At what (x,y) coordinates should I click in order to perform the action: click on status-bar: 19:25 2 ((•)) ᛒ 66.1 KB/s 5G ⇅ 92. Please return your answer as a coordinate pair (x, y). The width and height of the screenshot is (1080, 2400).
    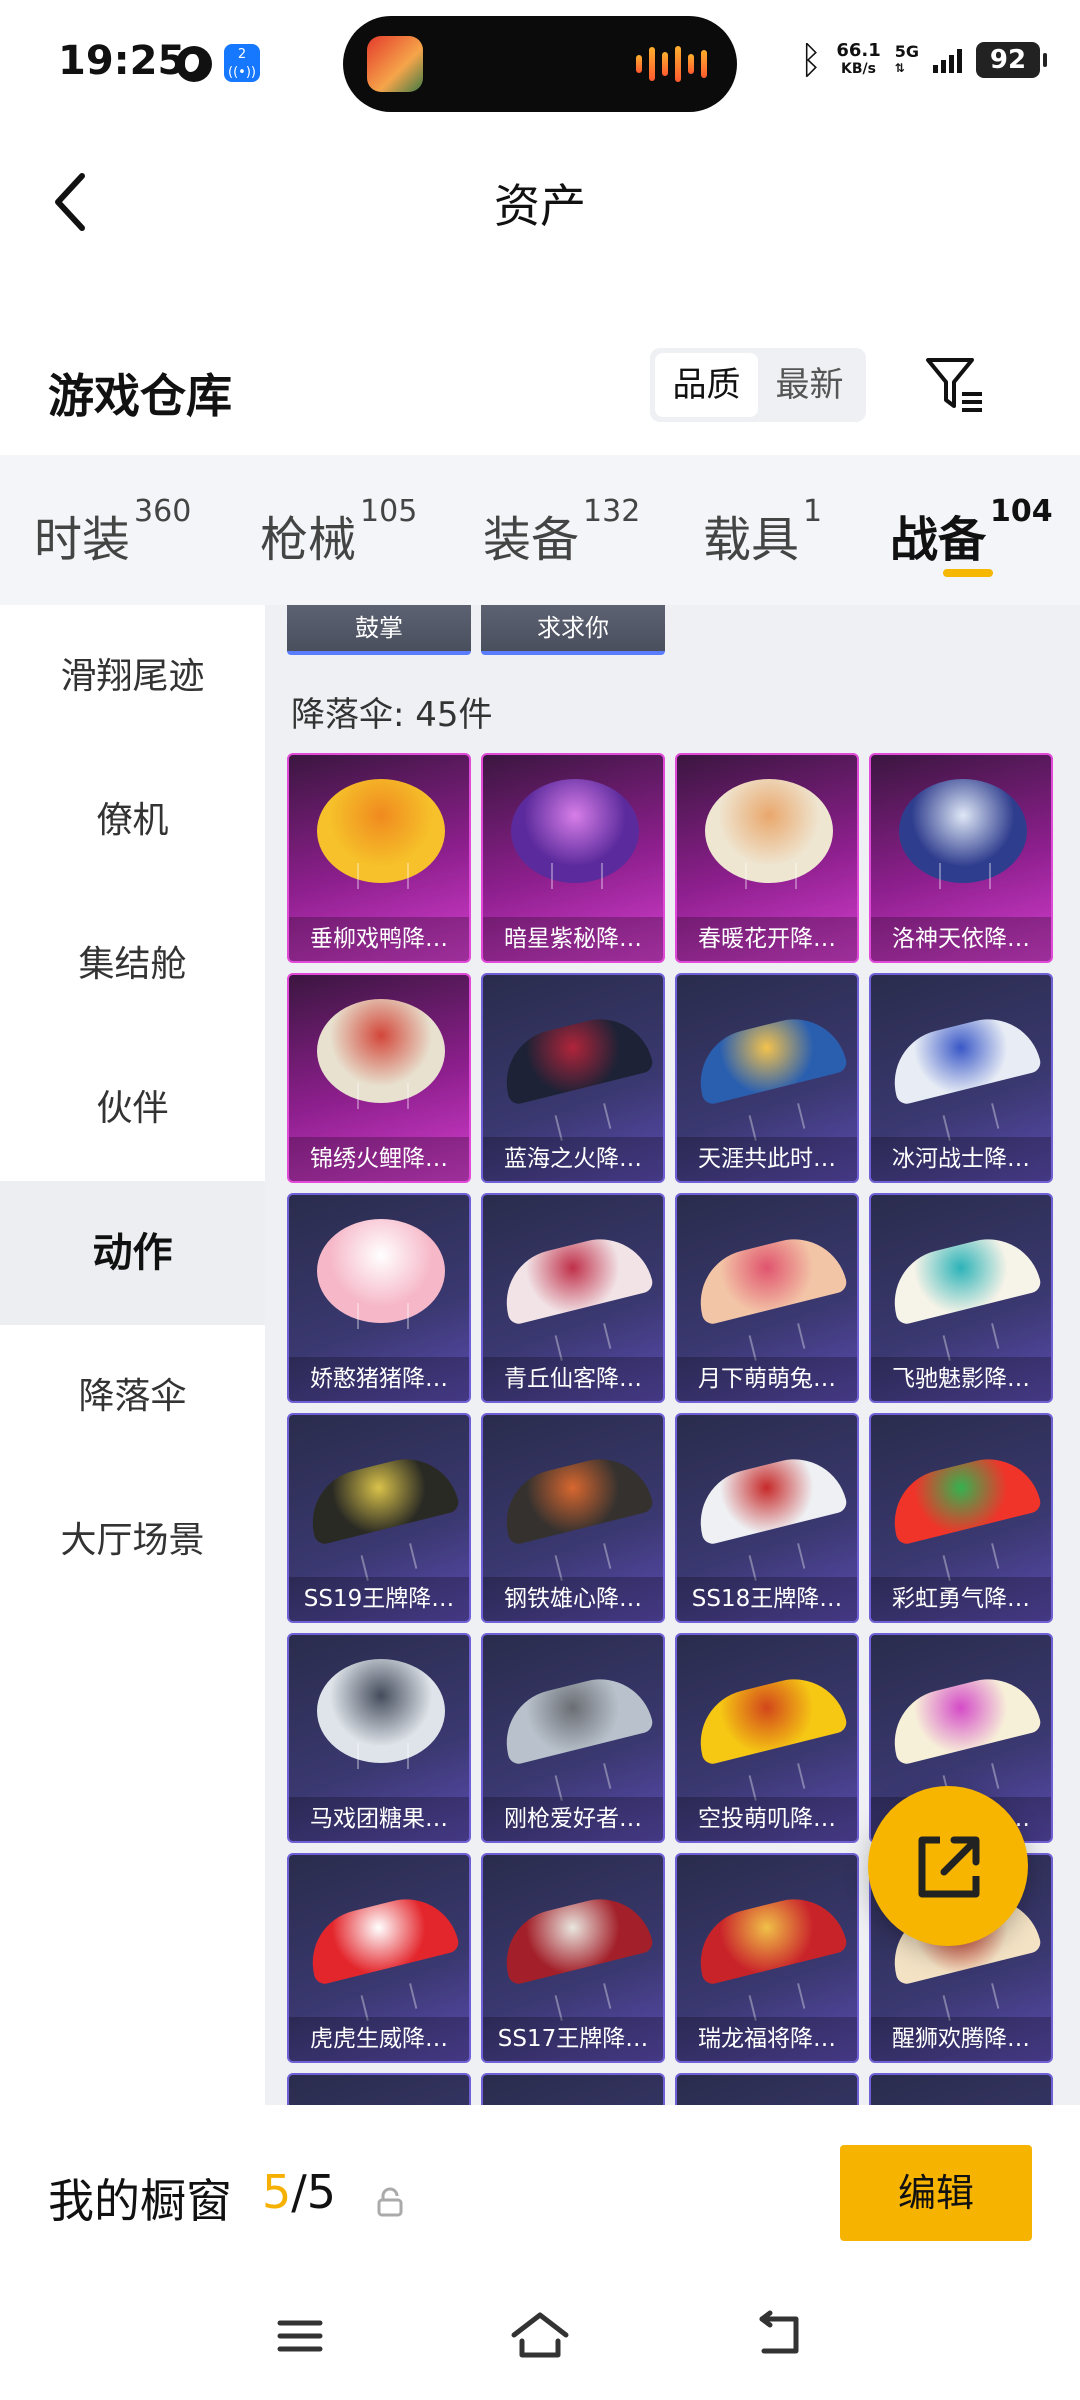
    Looking at the image, I should click on (540, 65).